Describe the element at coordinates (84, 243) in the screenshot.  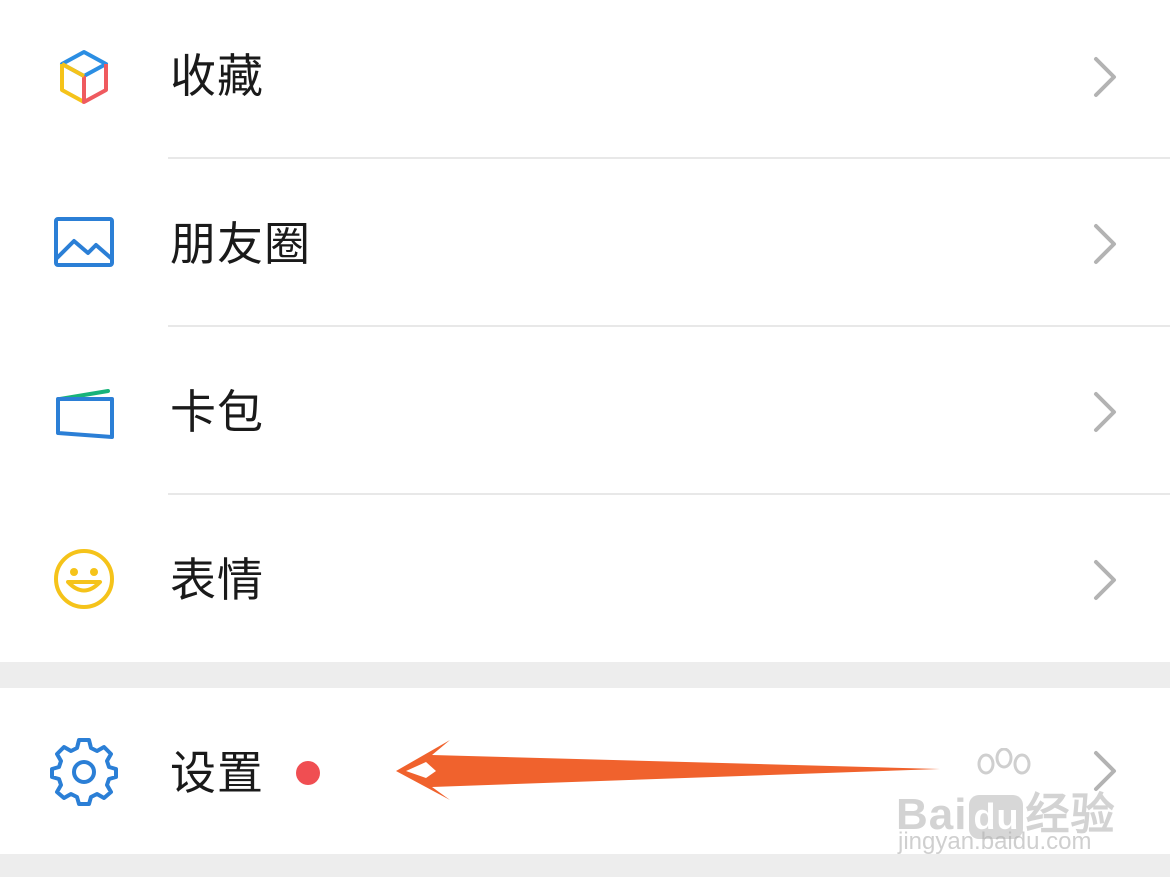
I see `moments-picture-icon` at that location.